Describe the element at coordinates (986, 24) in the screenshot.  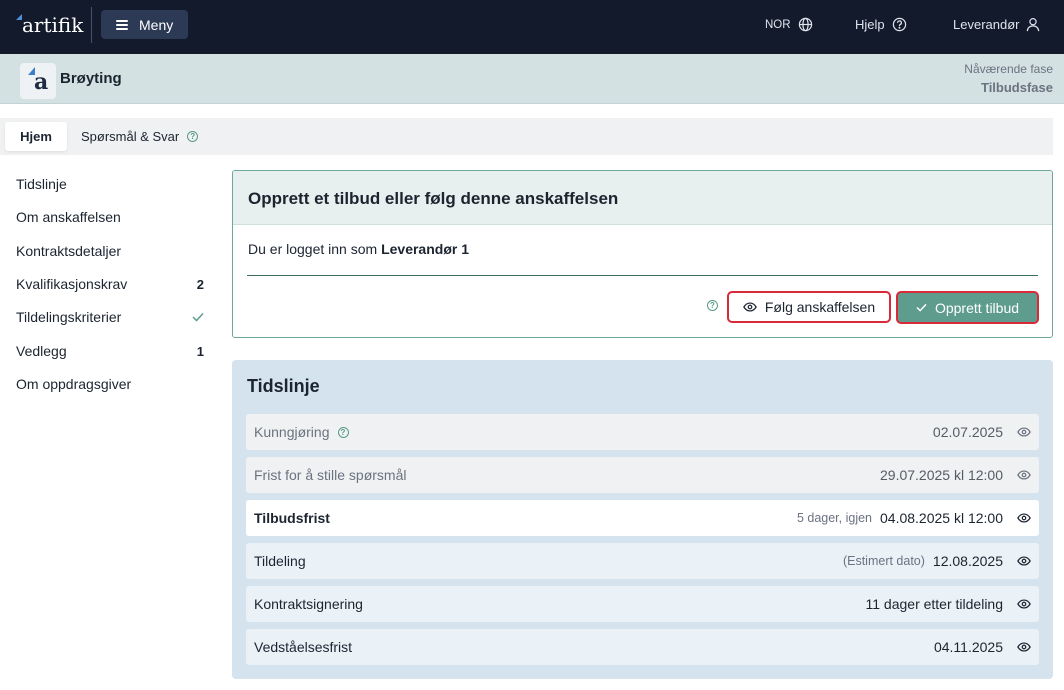
I see `user-label: Leverandør` at that location.